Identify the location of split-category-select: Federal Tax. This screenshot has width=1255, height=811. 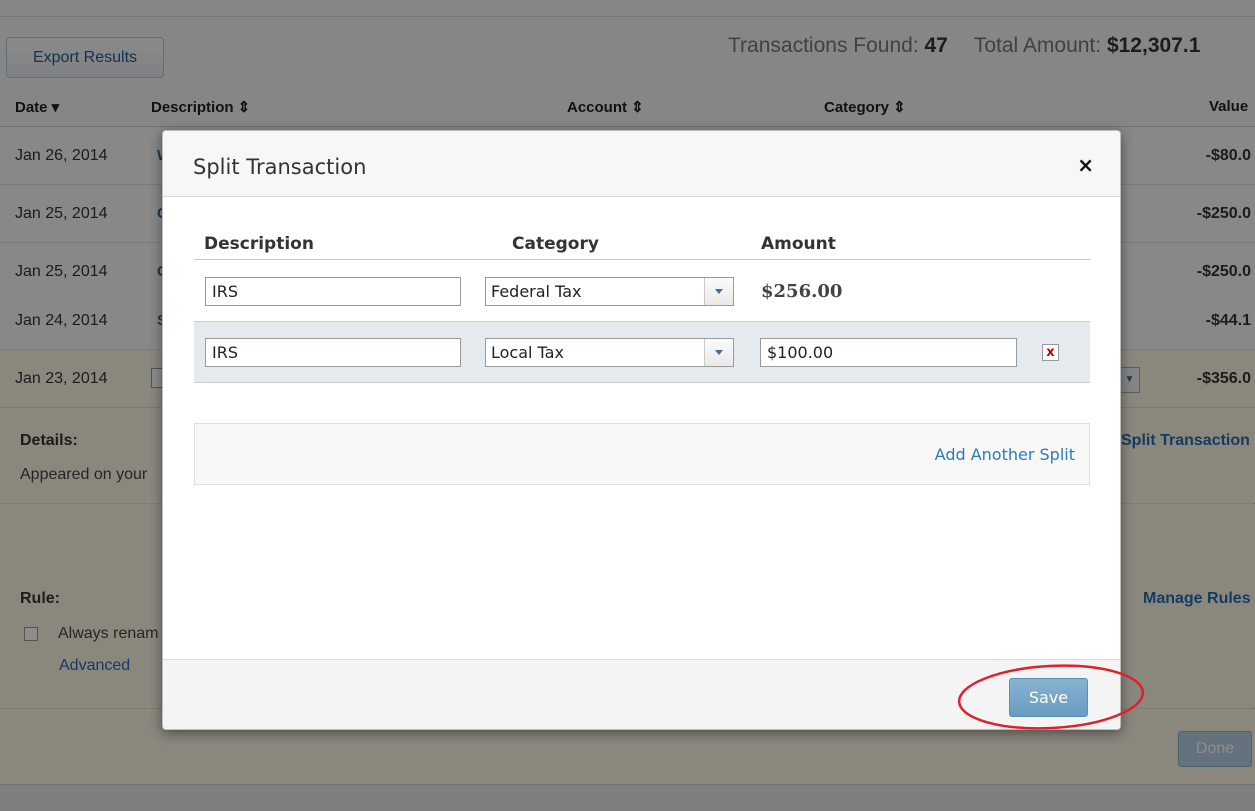
(609, 291).